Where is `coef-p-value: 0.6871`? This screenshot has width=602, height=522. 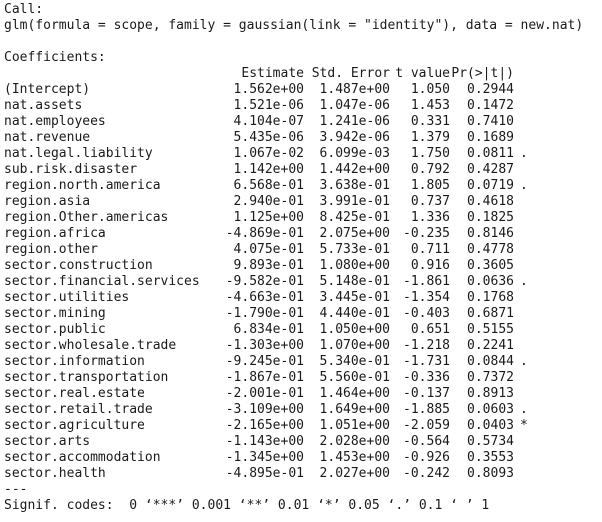 coef-p-value: 0.6871 is located at coordinates (490, 313).